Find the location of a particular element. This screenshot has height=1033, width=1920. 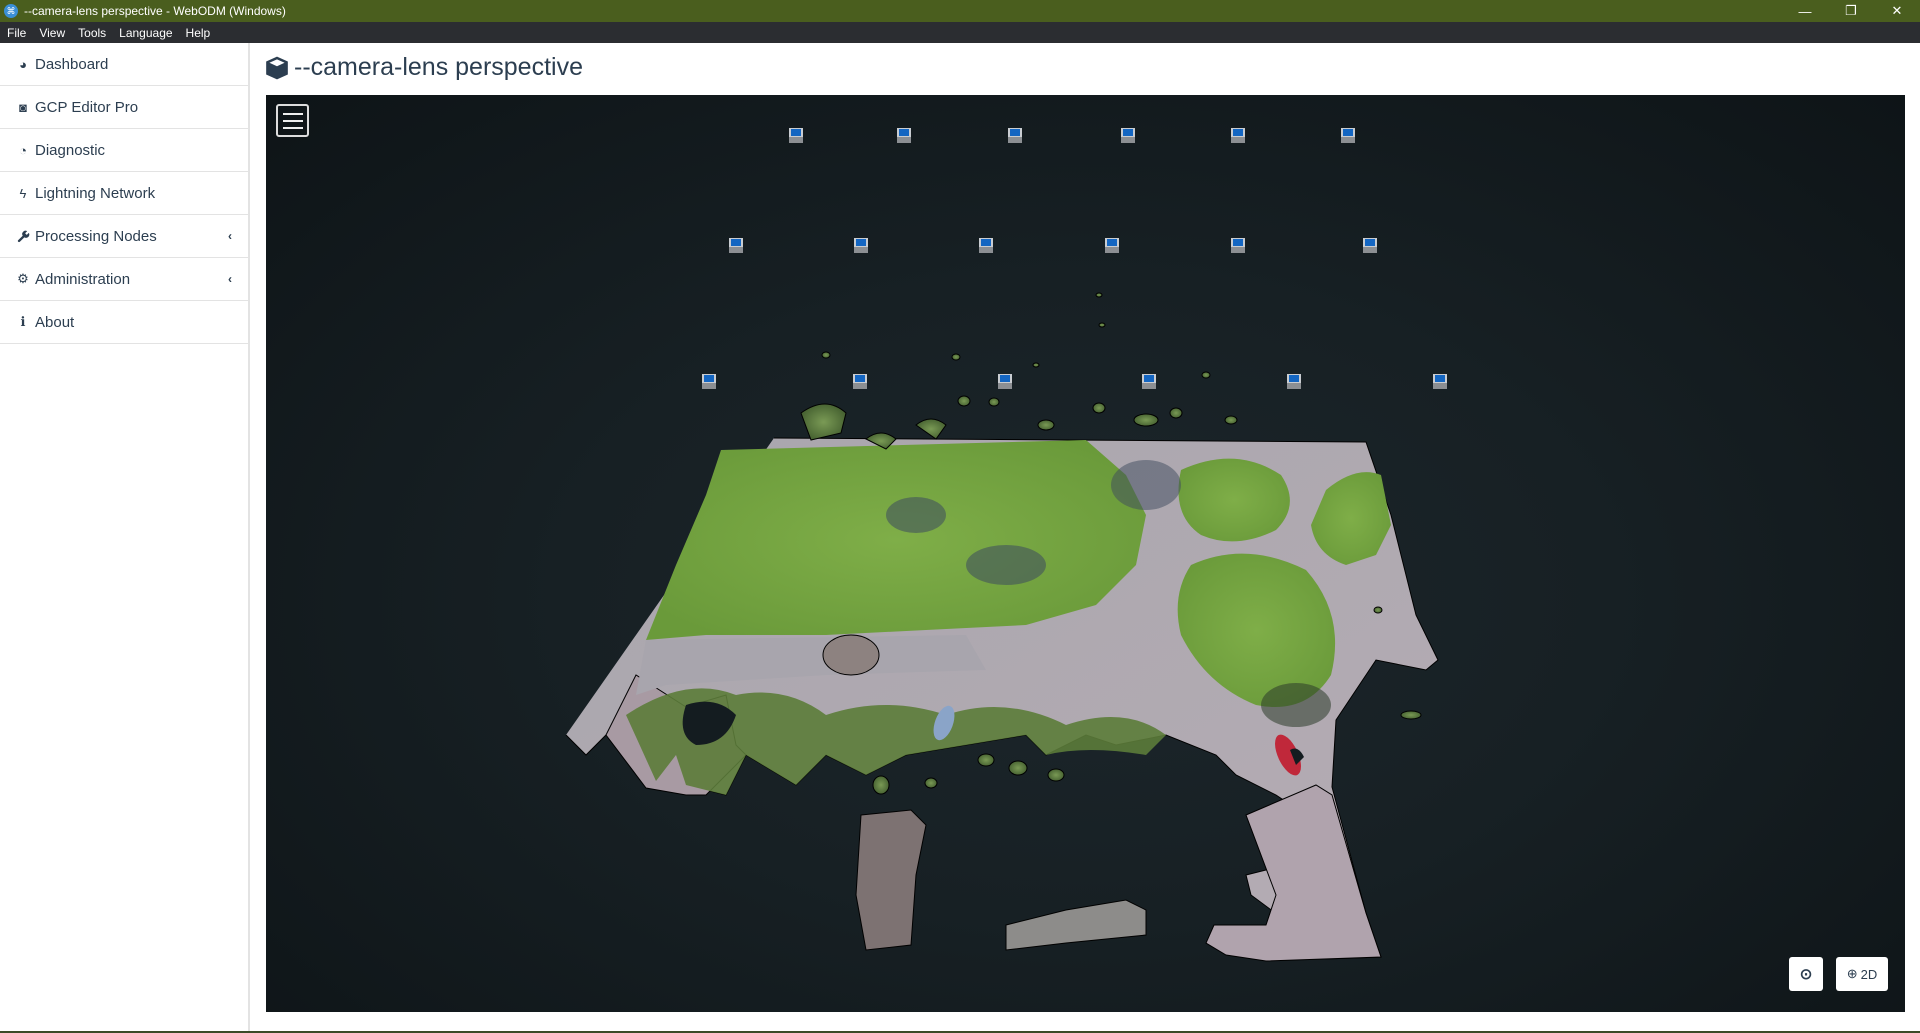

menu-view: View is located at coordinates (51, 33).